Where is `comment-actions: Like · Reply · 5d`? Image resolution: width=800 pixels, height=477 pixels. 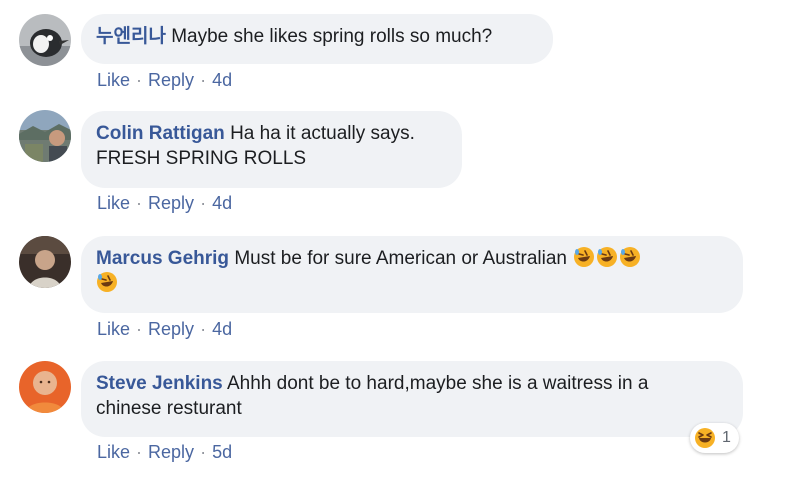
comment-actions: Like · Reply · 5d is located at coordinates (164, 452).